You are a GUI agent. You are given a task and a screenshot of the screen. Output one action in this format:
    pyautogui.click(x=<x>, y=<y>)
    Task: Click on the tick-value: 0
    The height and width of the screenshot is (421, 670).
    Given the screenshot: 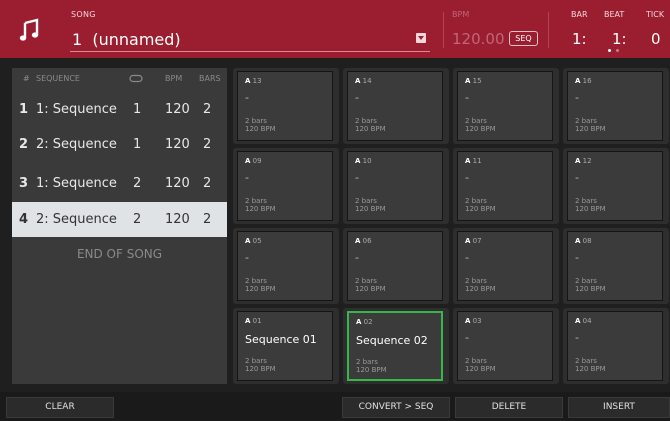 What is the action you would take?
    pyautogui.click(x=656, y=39)
    